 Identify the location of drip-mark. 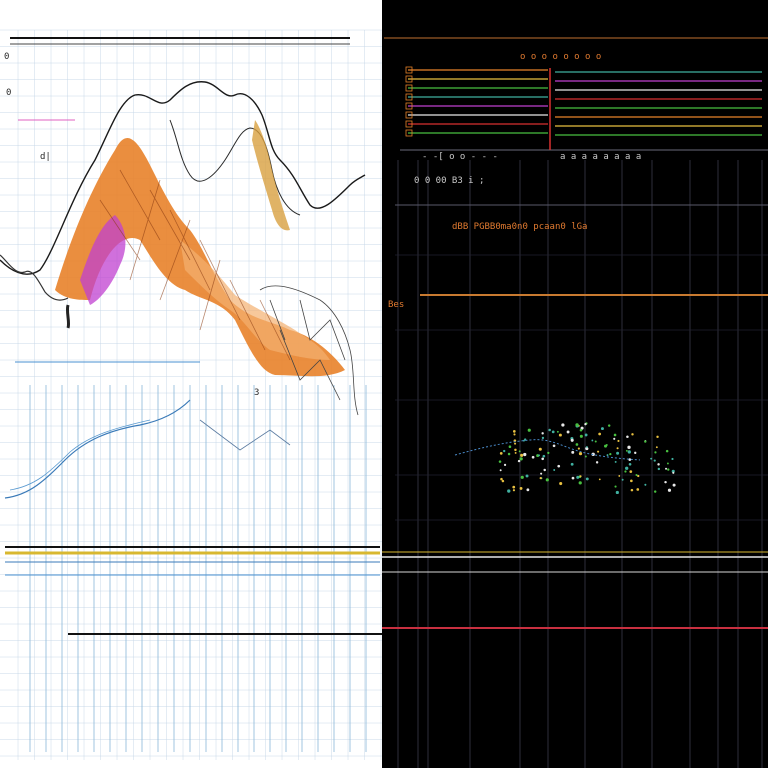
(68, 316).